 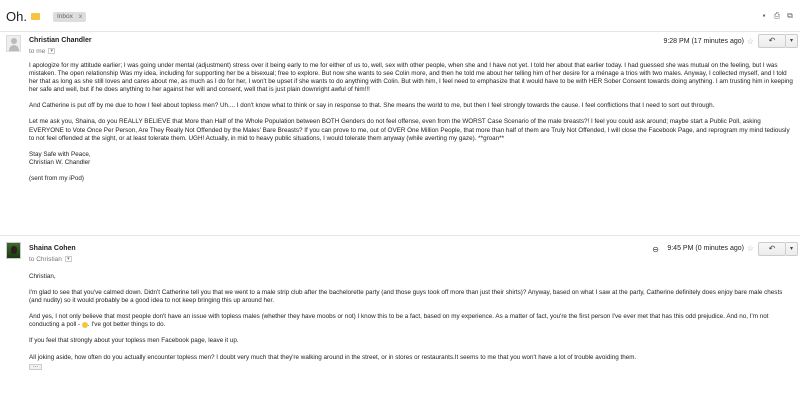 I want to click on thread-toolbar: ▪ ⎙ ⧉, so click(x=777, y=16).